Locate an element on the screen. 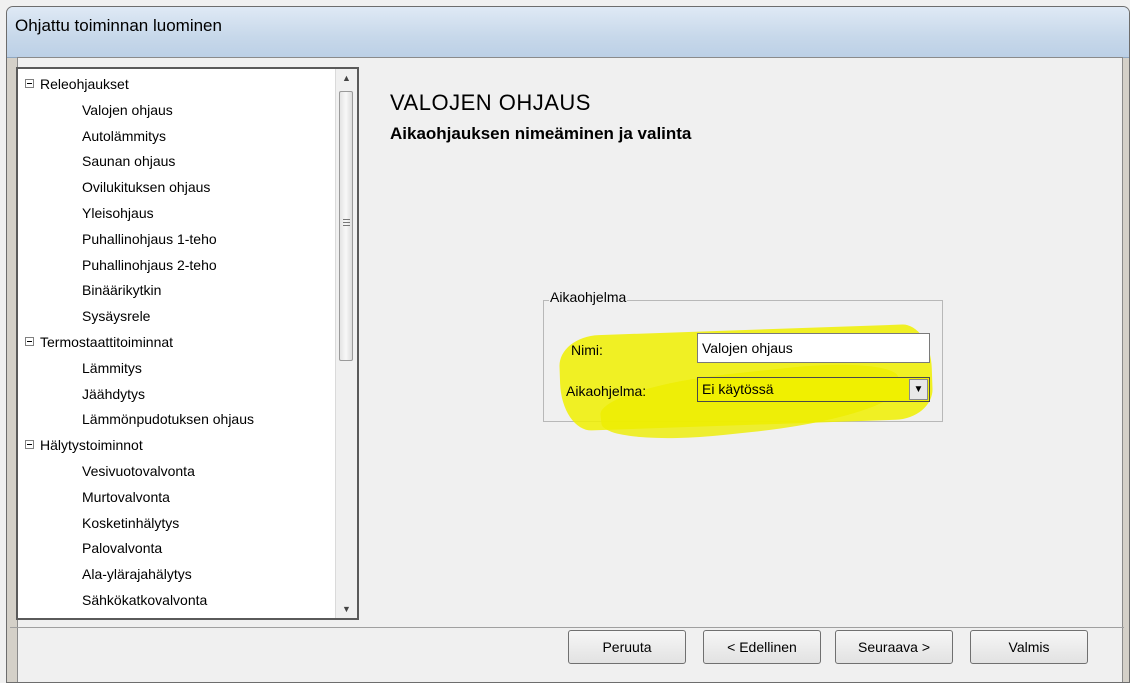 The width and height of the screenshot is (1130, 683). tree-item: Jäähdytys is located at coordinates (113, 394).